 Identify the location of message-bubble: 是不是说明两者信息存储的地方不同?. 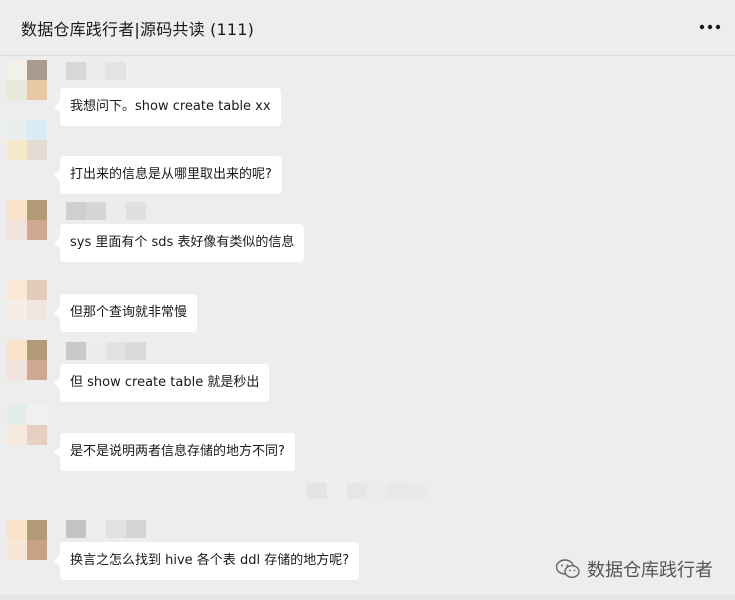
(174, 452).